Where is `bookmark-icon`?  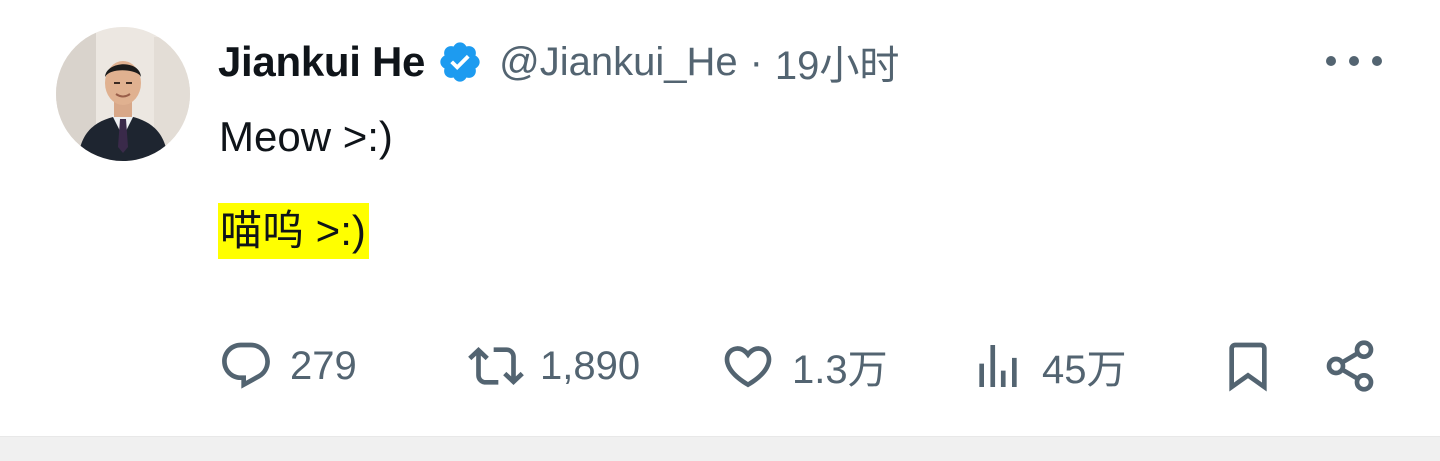
bookmark-icon is located at coordinates (1248, 367).